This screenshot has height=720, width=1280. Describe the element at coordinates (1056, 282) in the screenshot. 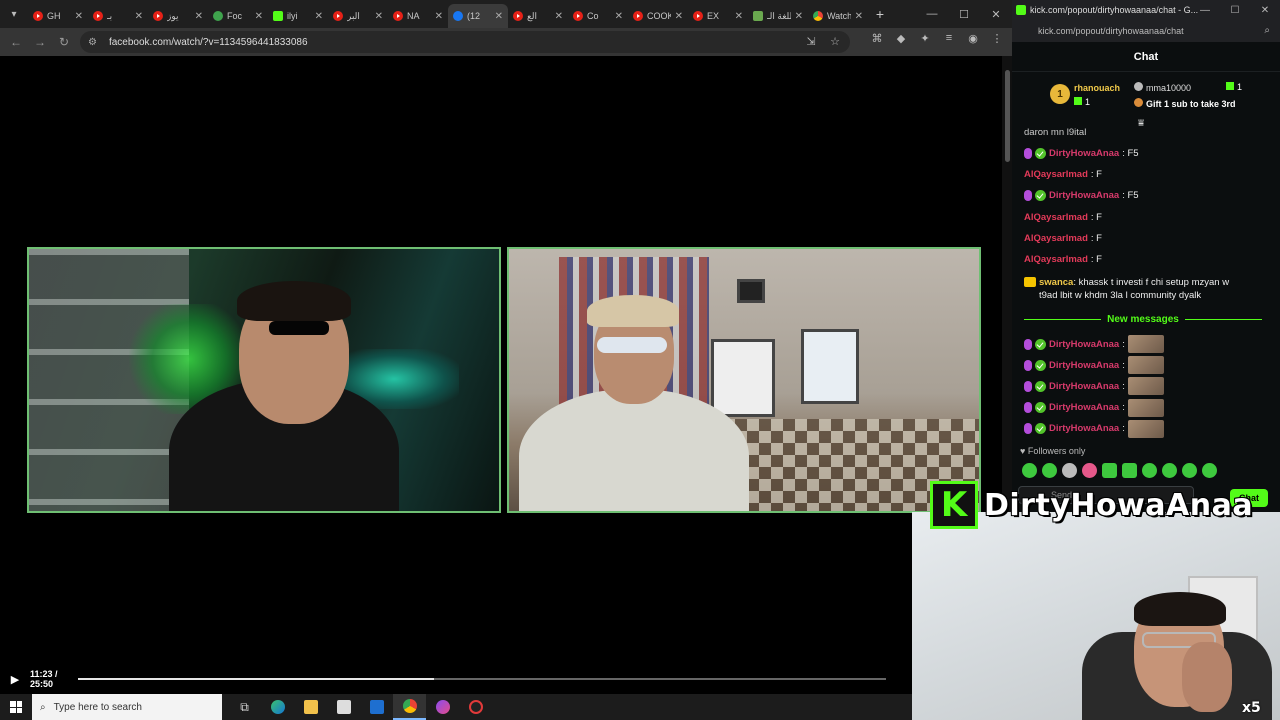

I see `chat-username: swanca` at that location.